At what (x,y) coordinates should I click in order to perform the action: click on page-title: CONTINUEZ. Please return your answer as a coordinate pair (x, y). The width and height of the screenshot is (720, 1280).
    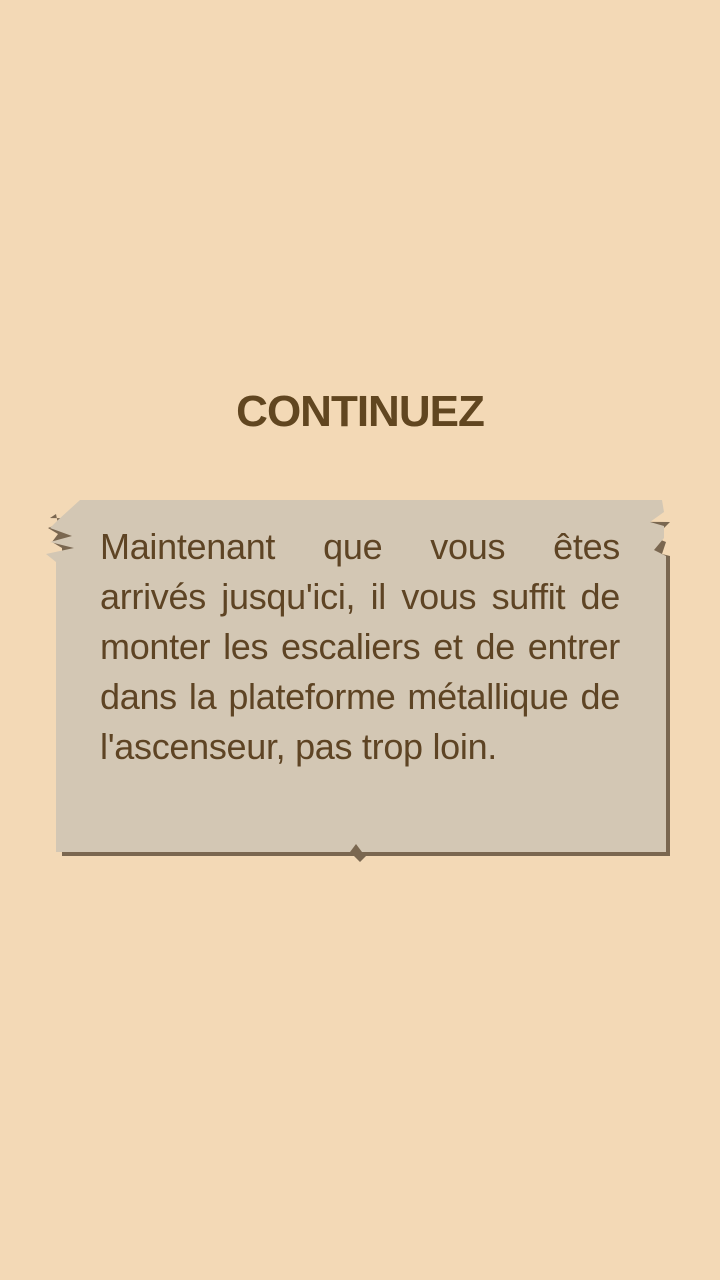
    Looking at the image, I should click on (360, 411).